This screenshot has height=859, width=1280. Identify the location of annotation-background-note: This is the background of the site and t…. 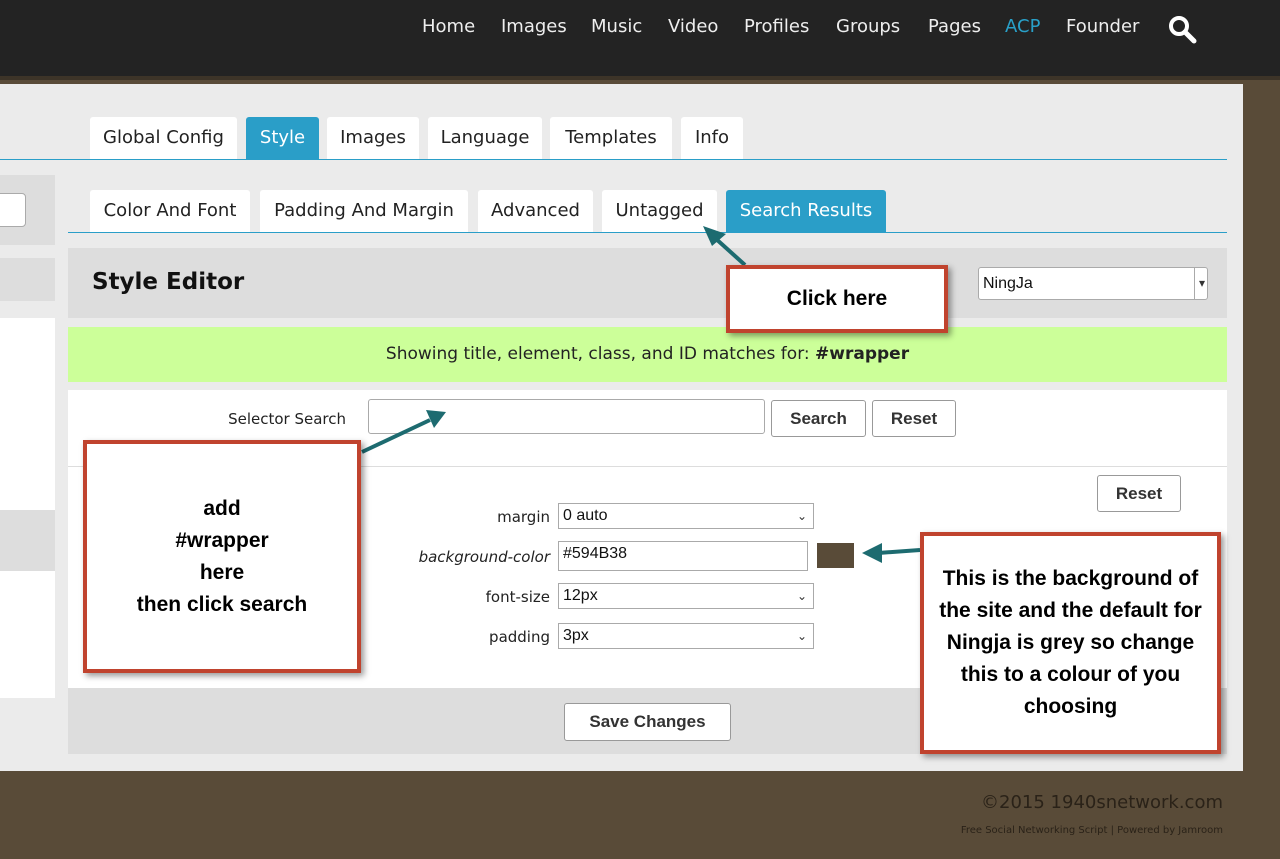
(1070, 643).